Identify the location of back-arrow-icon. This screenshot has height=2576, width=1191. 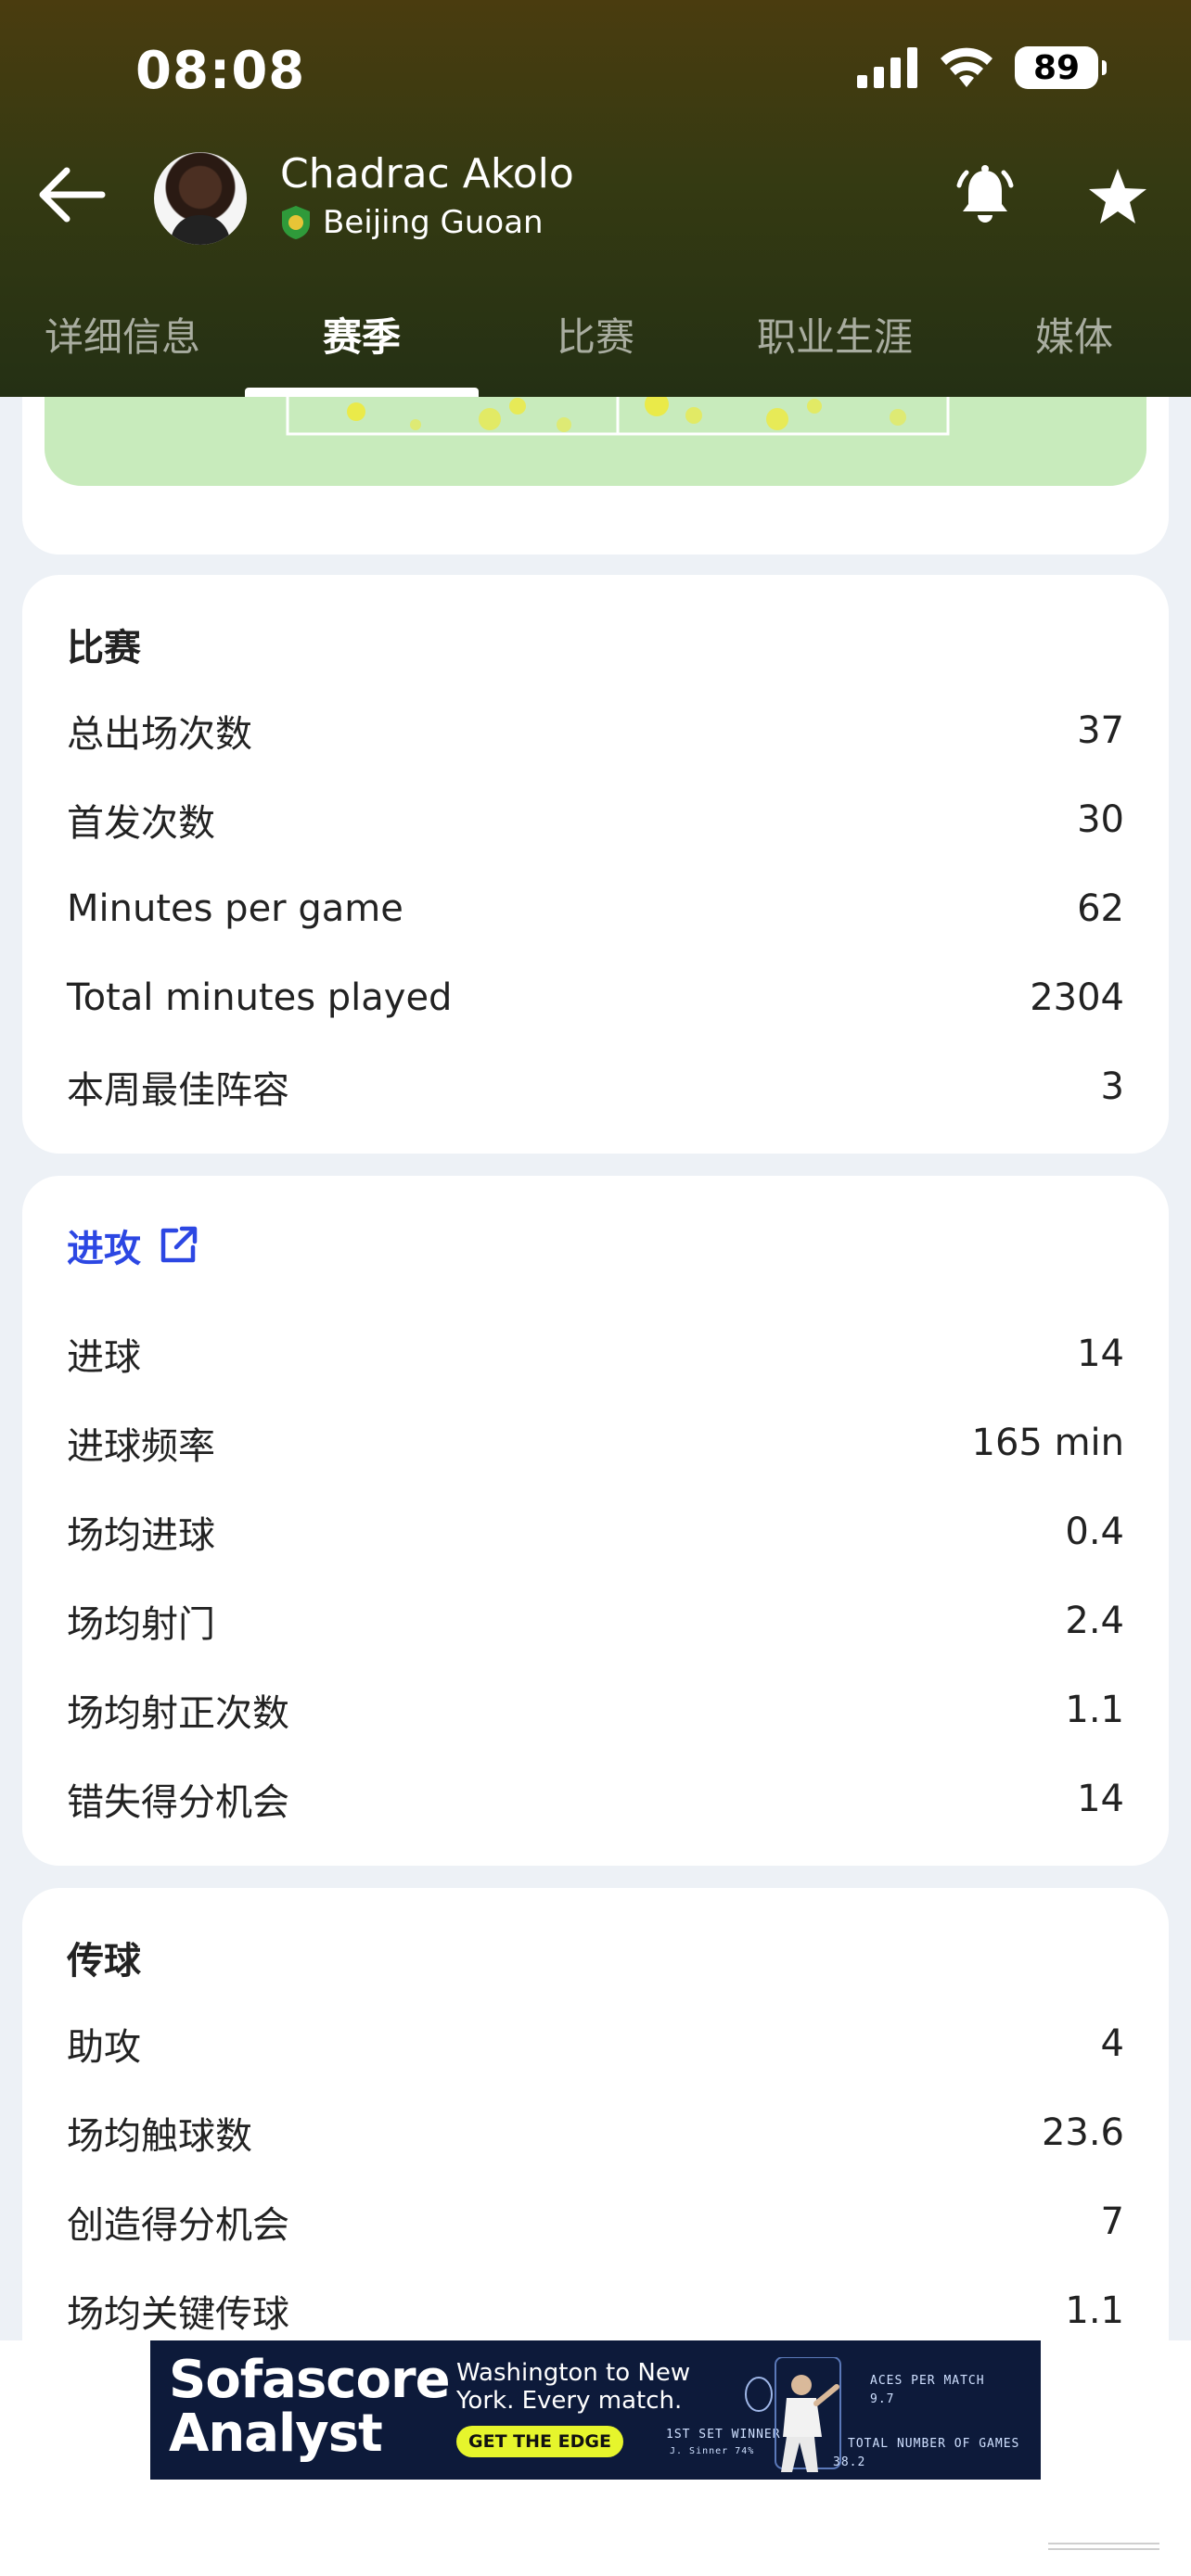
(71, 194).